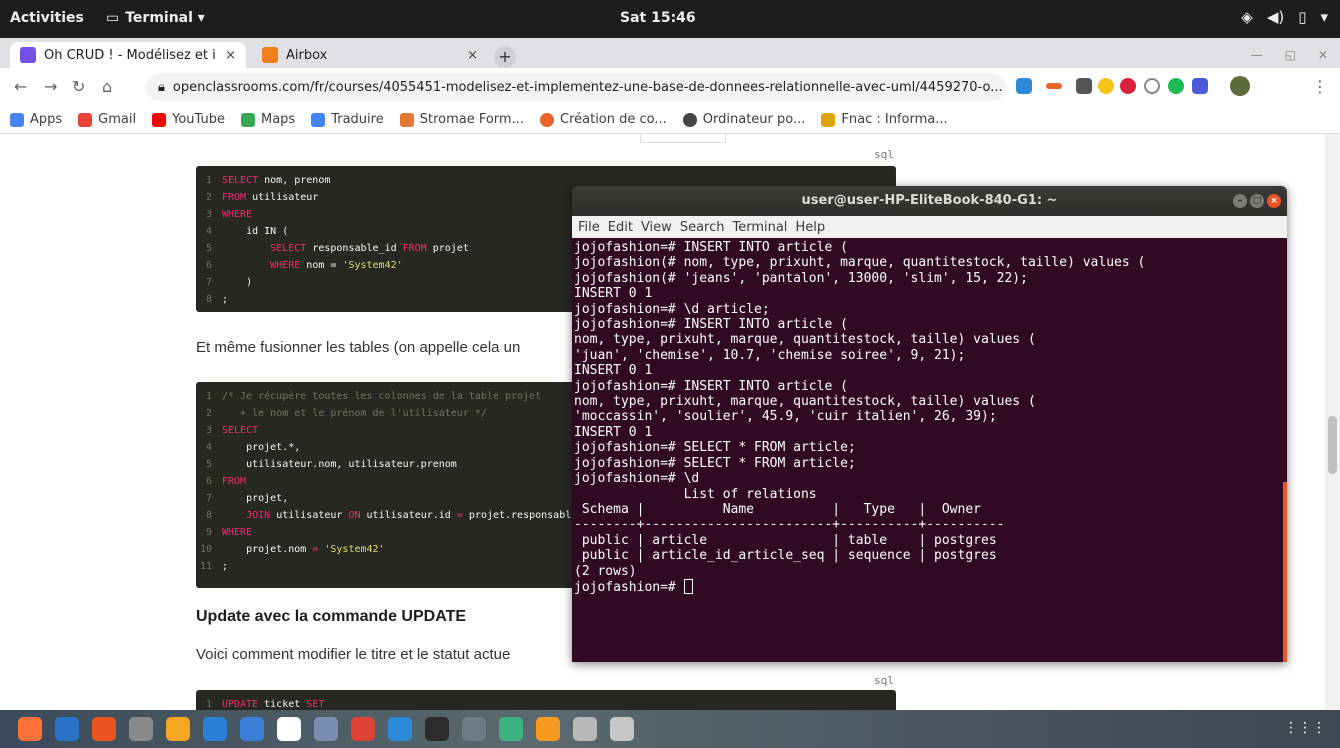 The width and height of the screenshot is (1340, 748). I want to click on code-token: utilisateur, so click(309, 515).